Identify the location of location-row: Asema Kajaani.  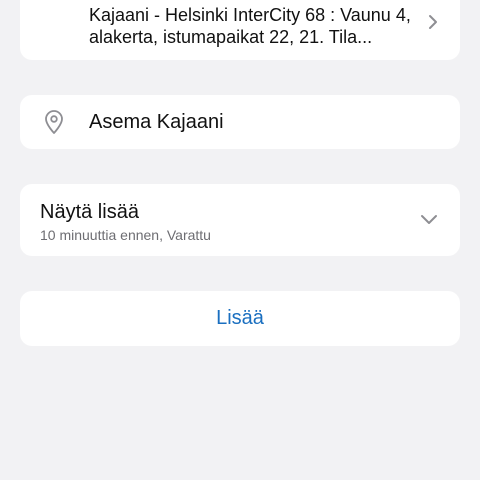
(240, 122).